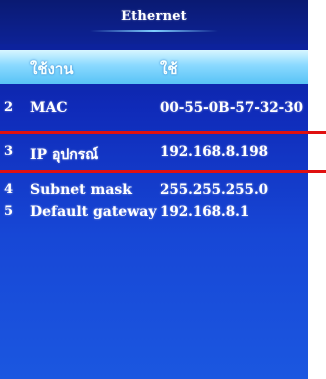 The image size is (326, 379). I want to click on row-index: 4, so click(9, 189).